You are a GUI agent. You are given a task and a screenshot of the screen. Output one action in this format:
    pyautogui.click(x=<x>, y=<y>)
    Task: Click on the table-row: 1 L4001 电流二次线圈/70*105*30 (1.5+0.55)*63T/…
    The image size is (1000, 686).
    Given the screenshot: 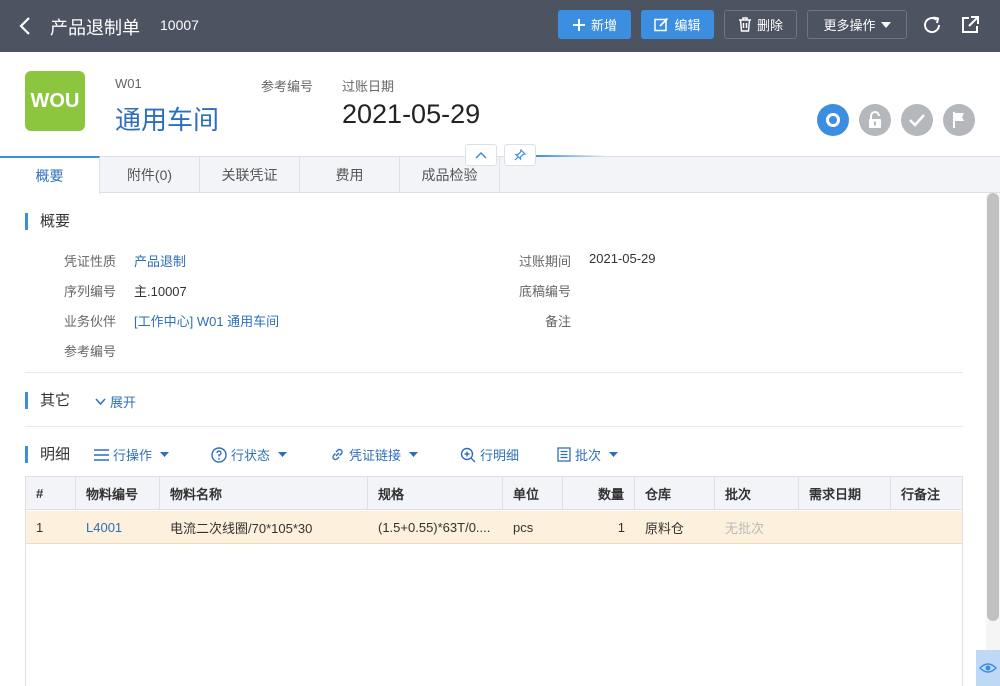 What is the action you would take?
    pyautogui.click(x=494, y=527)
    